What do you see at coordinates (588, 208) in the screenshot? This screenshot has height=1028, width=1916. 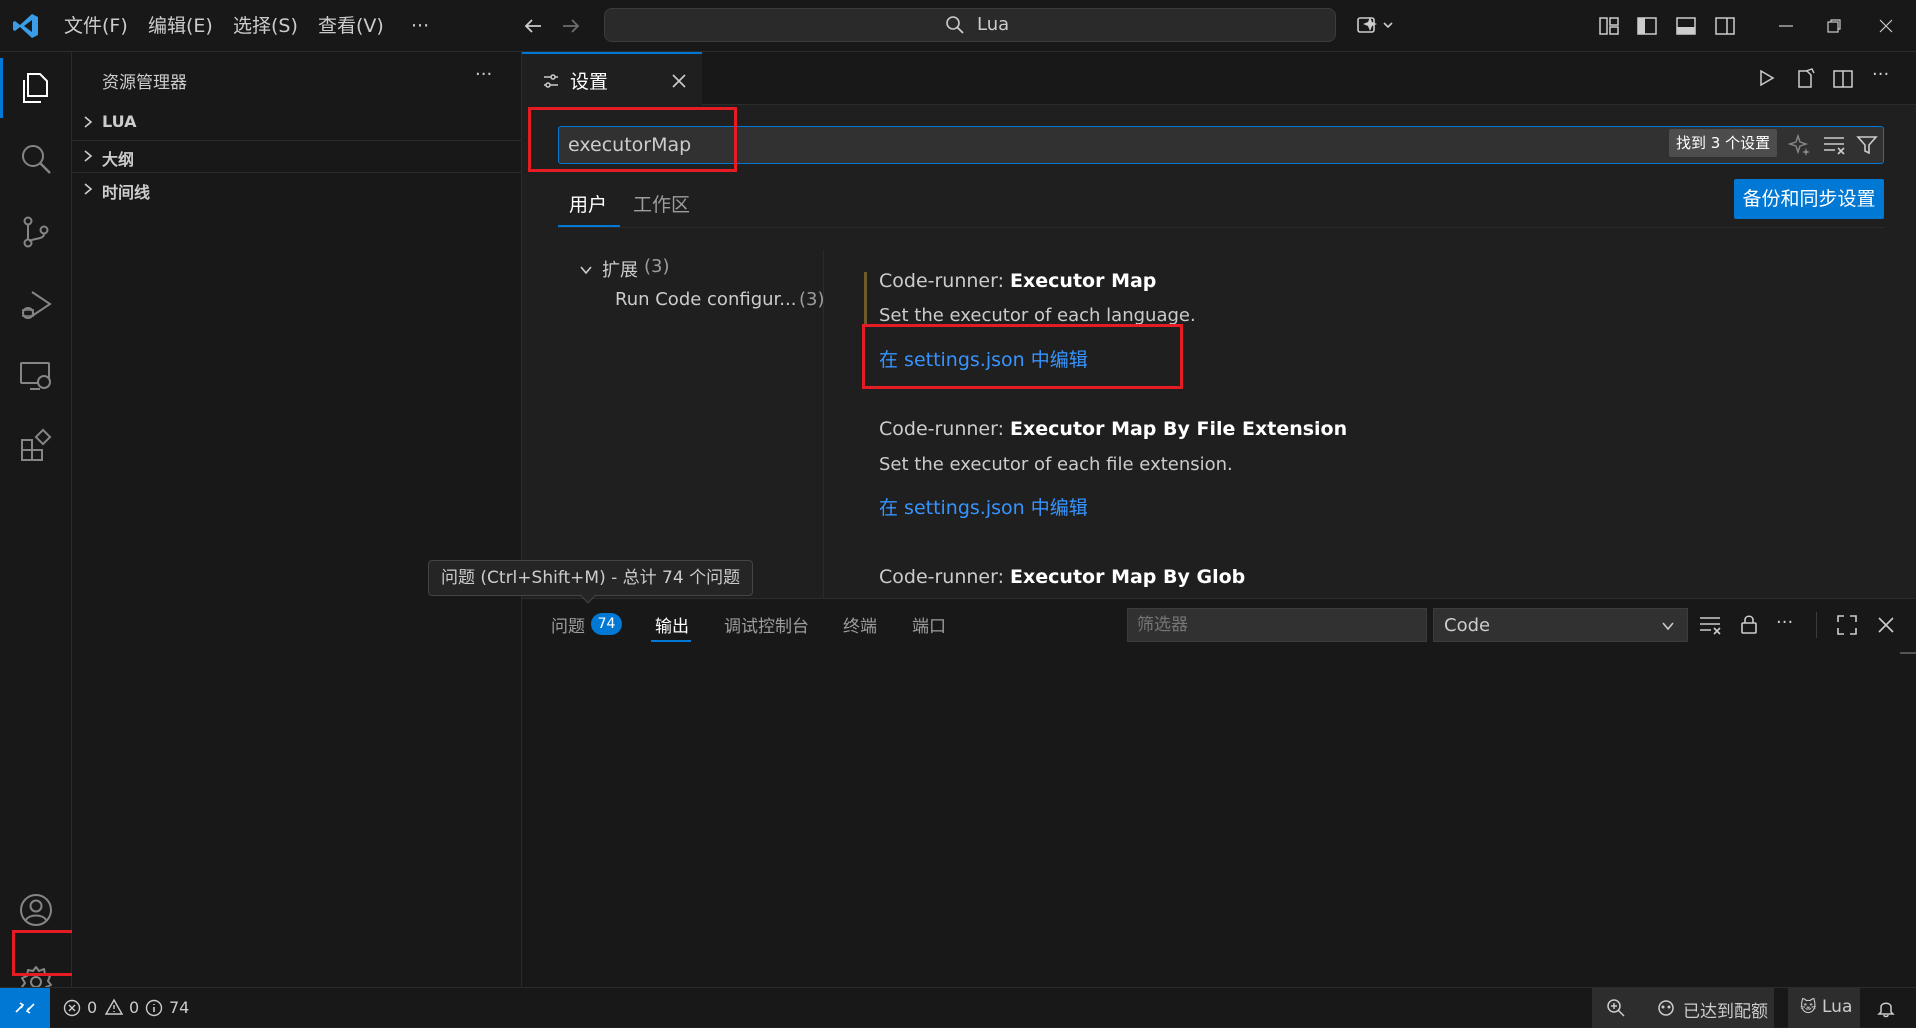 I see `tab-user: 用户` at bounding box center [588, 208].